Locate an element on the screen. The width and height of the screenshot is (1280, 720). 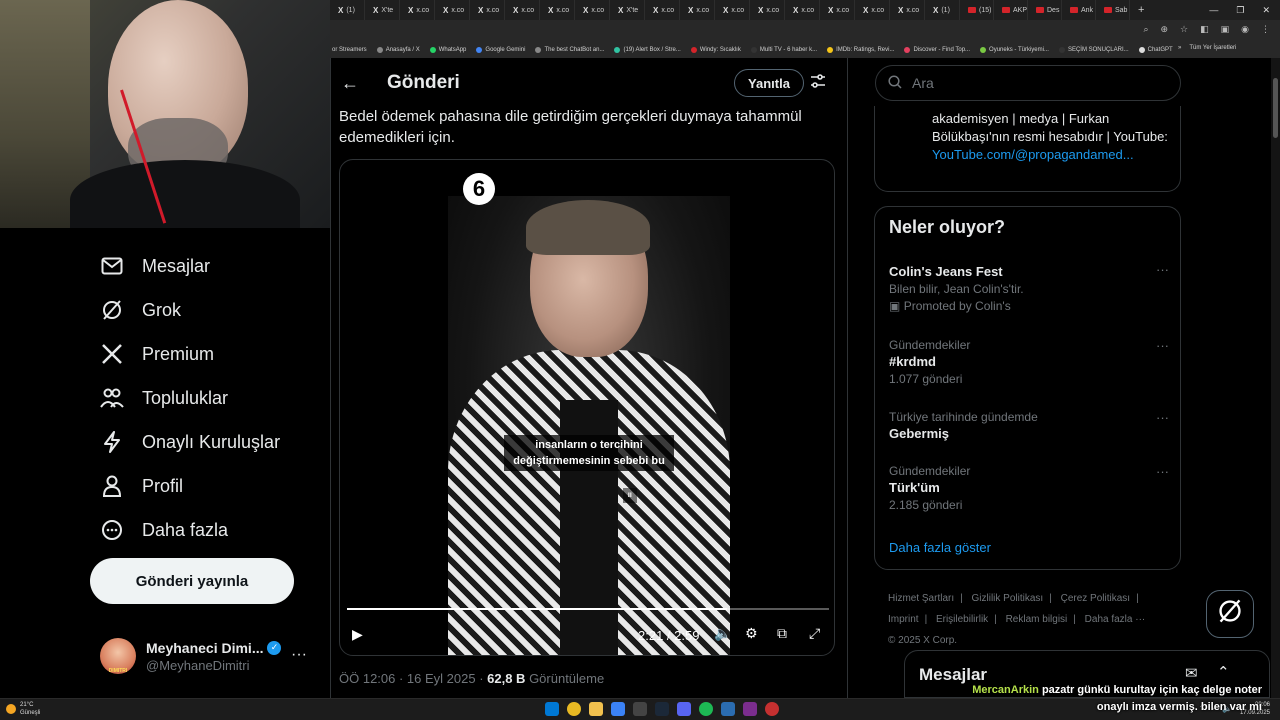
settings-gear-icon: ⚙ is located at coordinates (751, 633).